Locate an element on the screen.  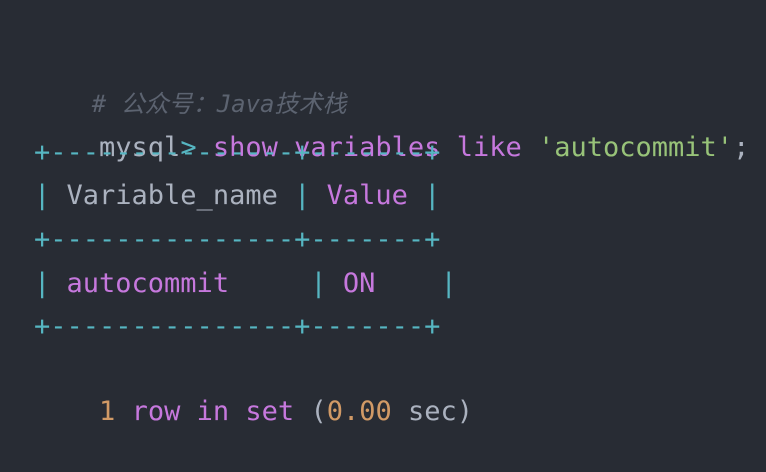
open-paren: ( is located at coordinates (318, 411).